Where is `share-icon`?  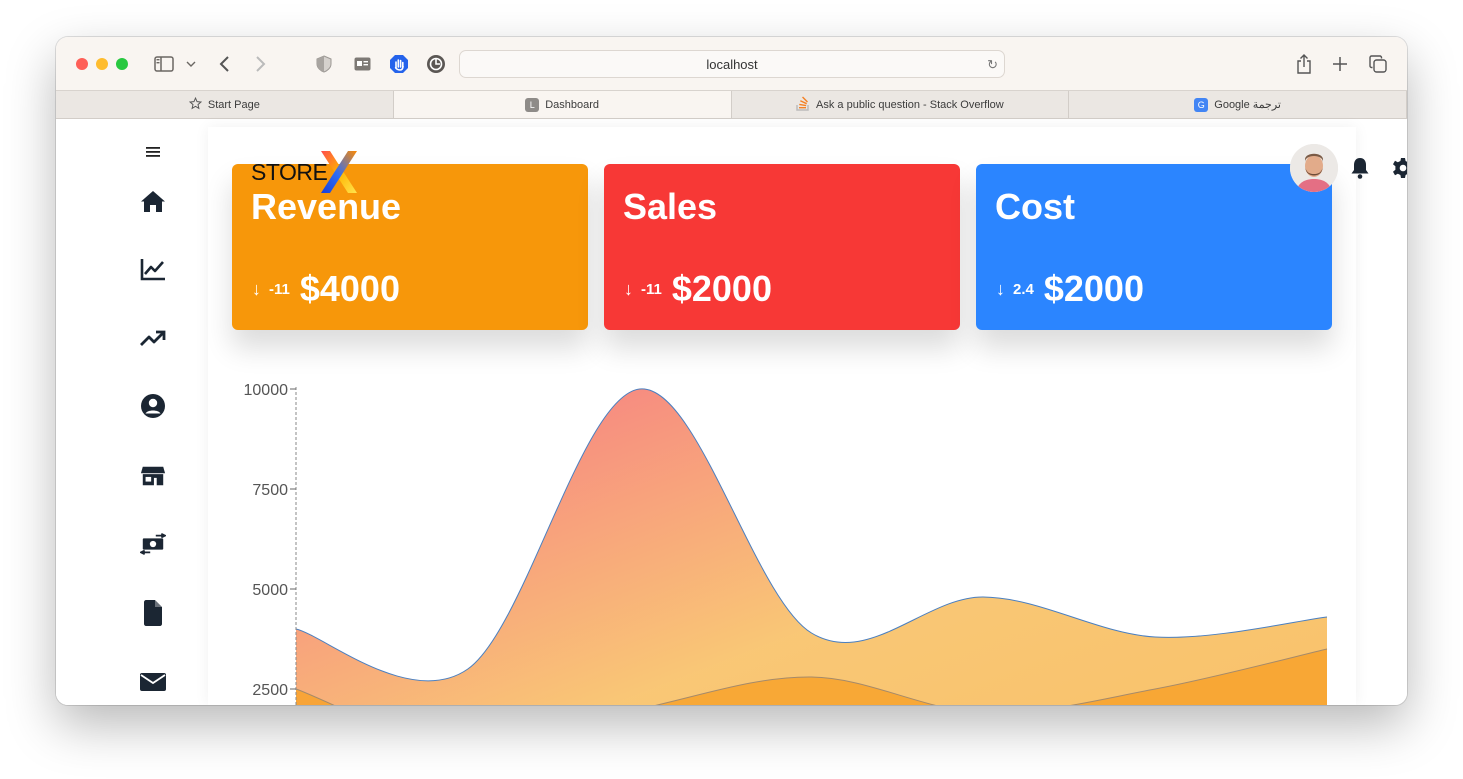 share-icon is located at coordinates (1304, 64).